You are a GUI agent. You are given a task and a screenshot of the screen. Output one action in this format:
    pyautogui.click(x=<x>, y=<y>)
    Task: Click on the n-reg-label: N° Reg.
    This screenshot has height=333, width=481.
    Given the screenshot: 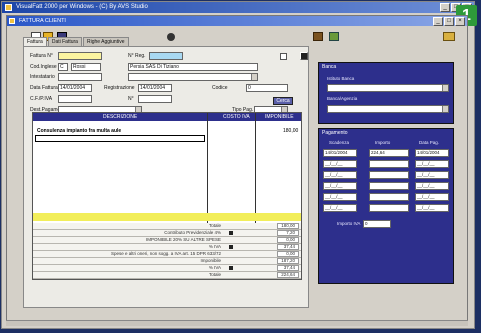 What is the action you would take?
    pyautogui.click(x=137, y=56)
    